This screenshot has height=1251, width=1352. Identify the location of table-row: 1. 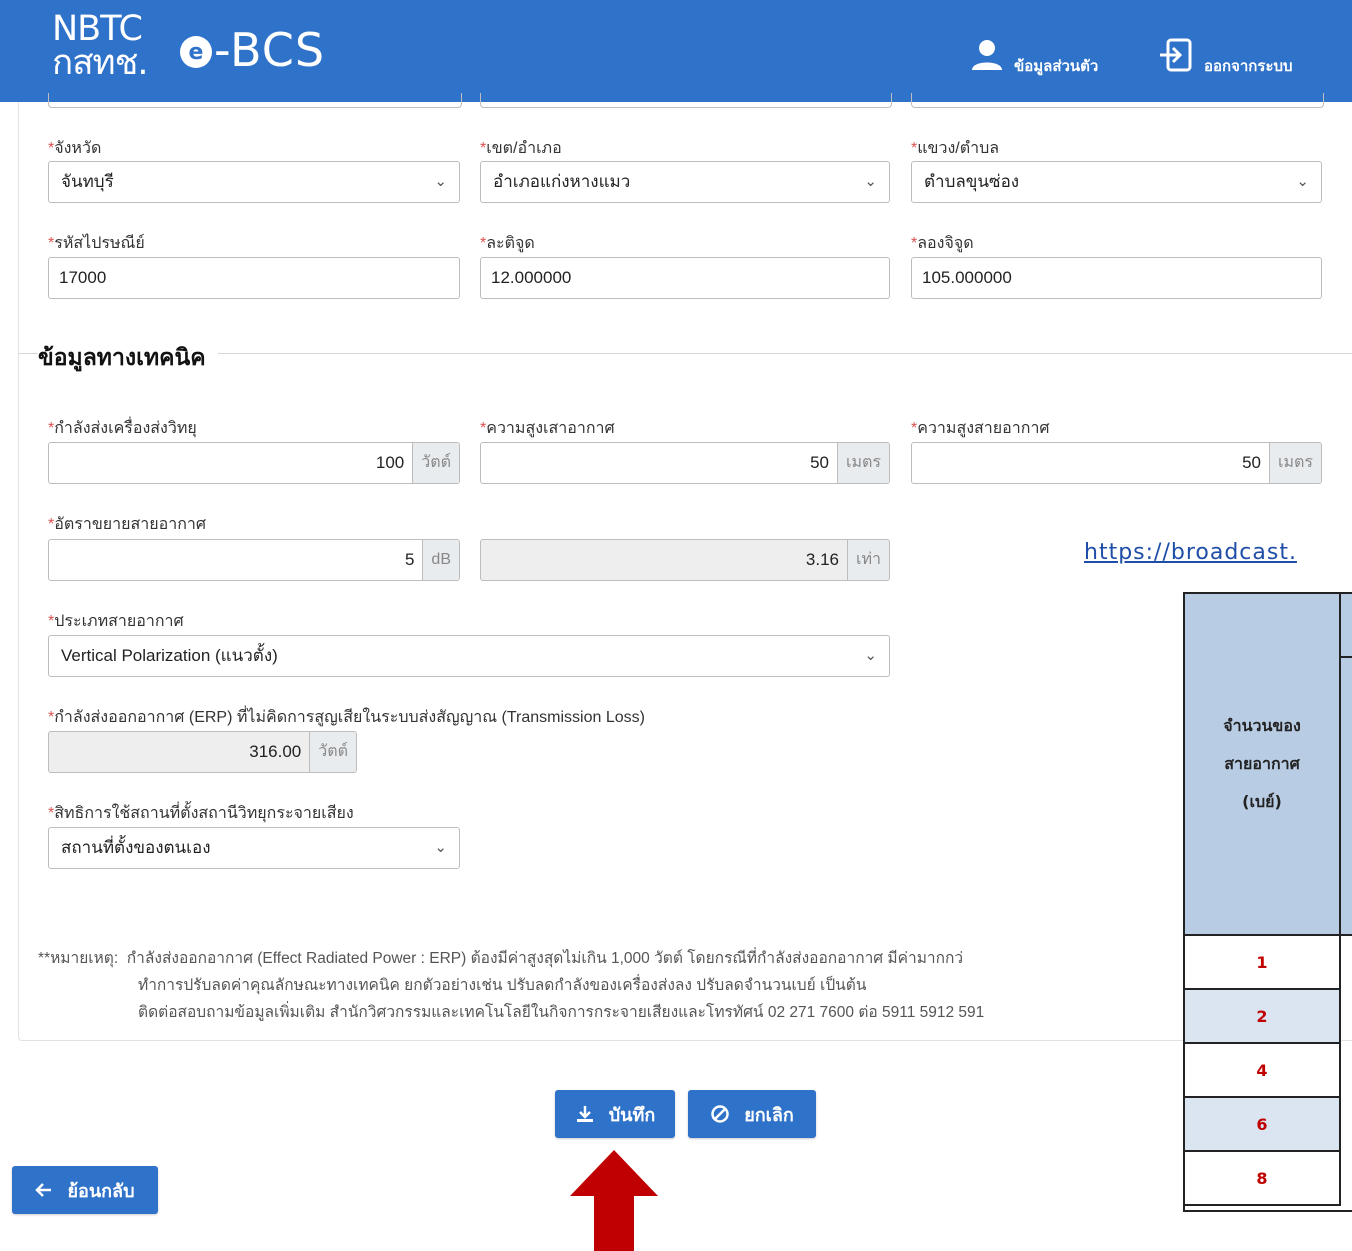
(1263, 963).